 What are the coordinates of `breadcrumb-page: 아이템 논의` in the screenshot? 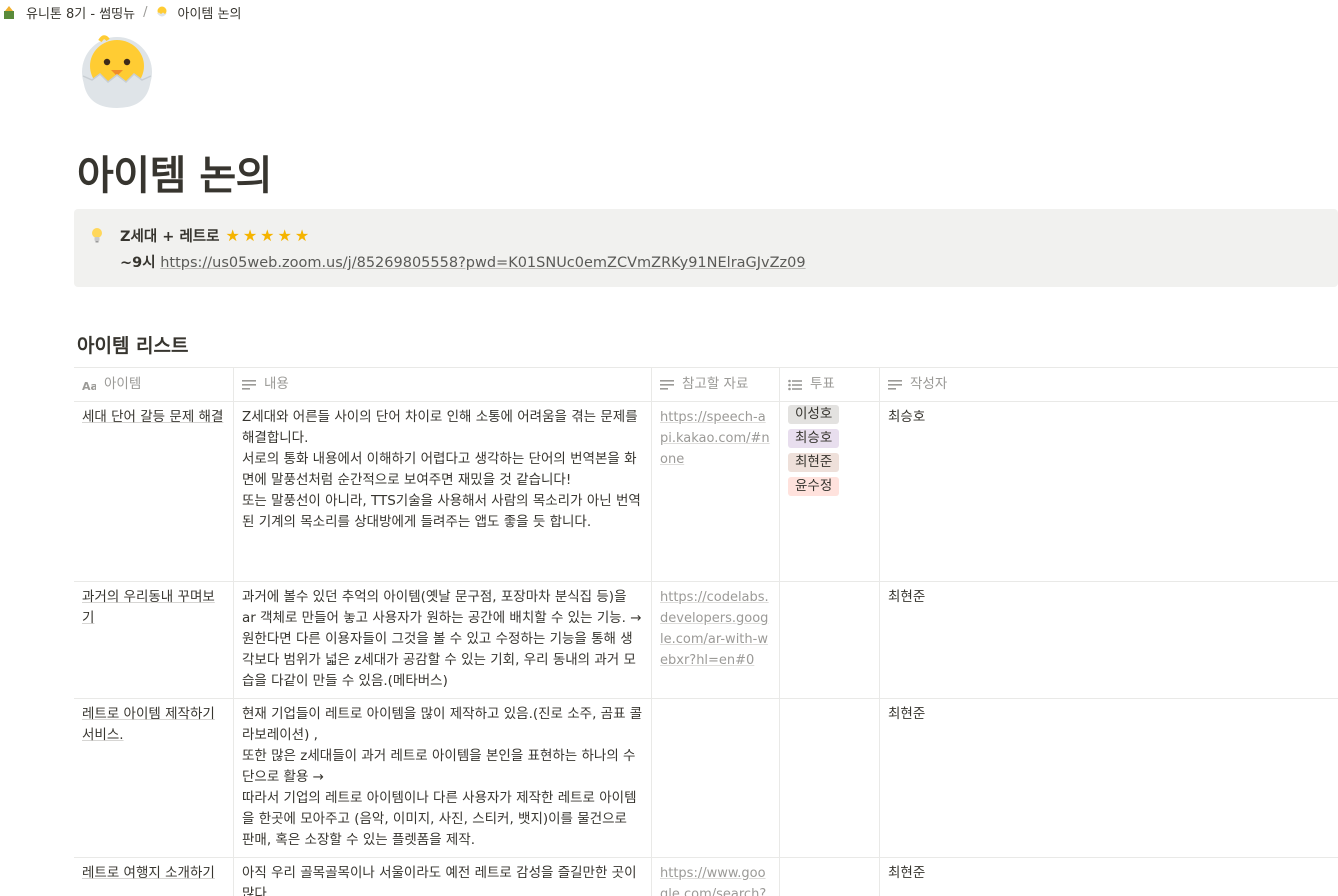 It's located at (198, 12).